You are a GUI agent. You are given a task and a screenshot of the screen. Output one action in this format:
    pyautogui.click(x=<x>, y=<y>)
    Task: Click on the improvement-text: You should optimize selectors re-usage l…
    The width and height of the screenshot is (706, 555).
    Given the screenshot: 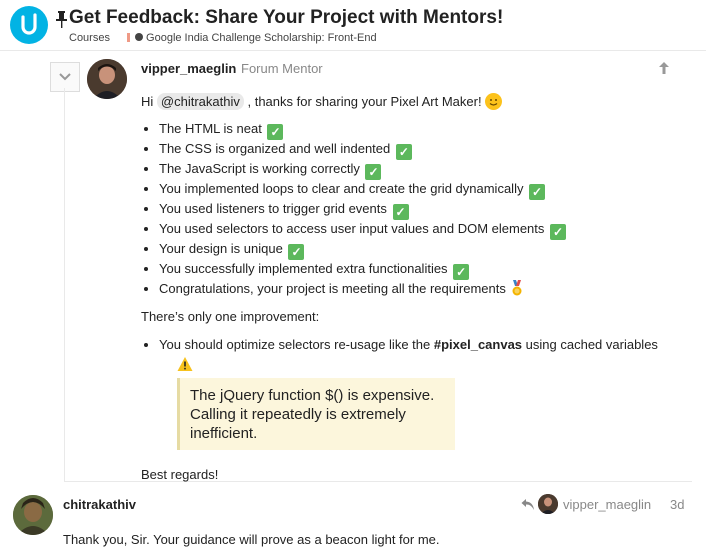 What is the action you would take?
    pyautogui.click(x=295, y=344)
    